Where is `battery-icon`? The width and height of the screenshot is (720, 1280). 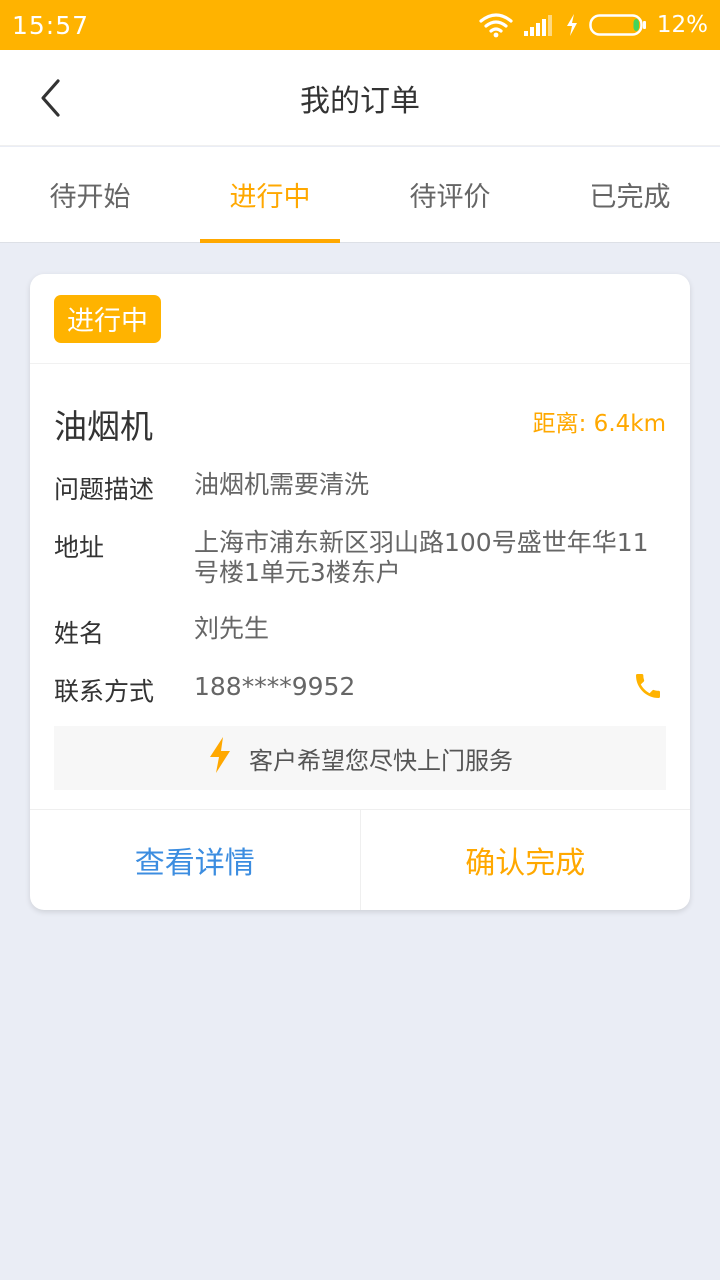 battery-icon is located at coordinates (618, 25).